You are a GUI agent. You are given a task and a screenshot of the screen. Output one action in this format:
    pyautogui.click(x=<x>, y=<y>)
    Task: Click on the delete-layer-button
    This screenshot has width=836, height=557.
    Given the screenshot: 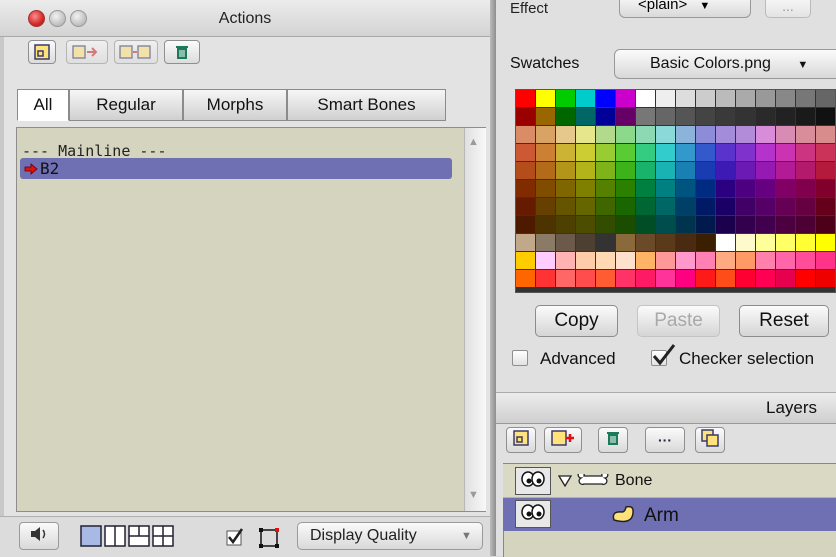 What is the action you would take?
    pyautogui.click(x=613, y=440)
    